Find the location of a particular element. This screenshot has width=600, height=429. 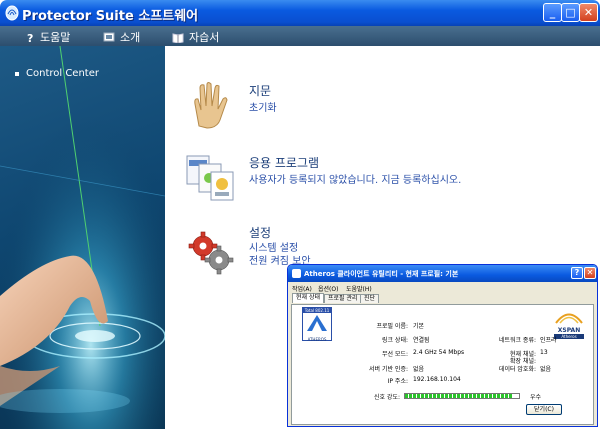

title-bar: Protector Suite 소프트웨어 _ □ ✕ is located at coordinates (300, 13).